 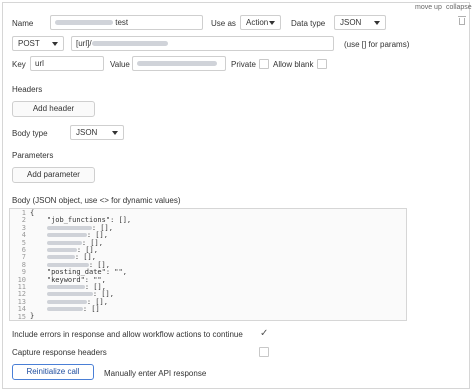 What do you see at coordinates (264, 352) in the screenshot?
I see `capture-headers-checkbox` at bounding box center [264, 352].